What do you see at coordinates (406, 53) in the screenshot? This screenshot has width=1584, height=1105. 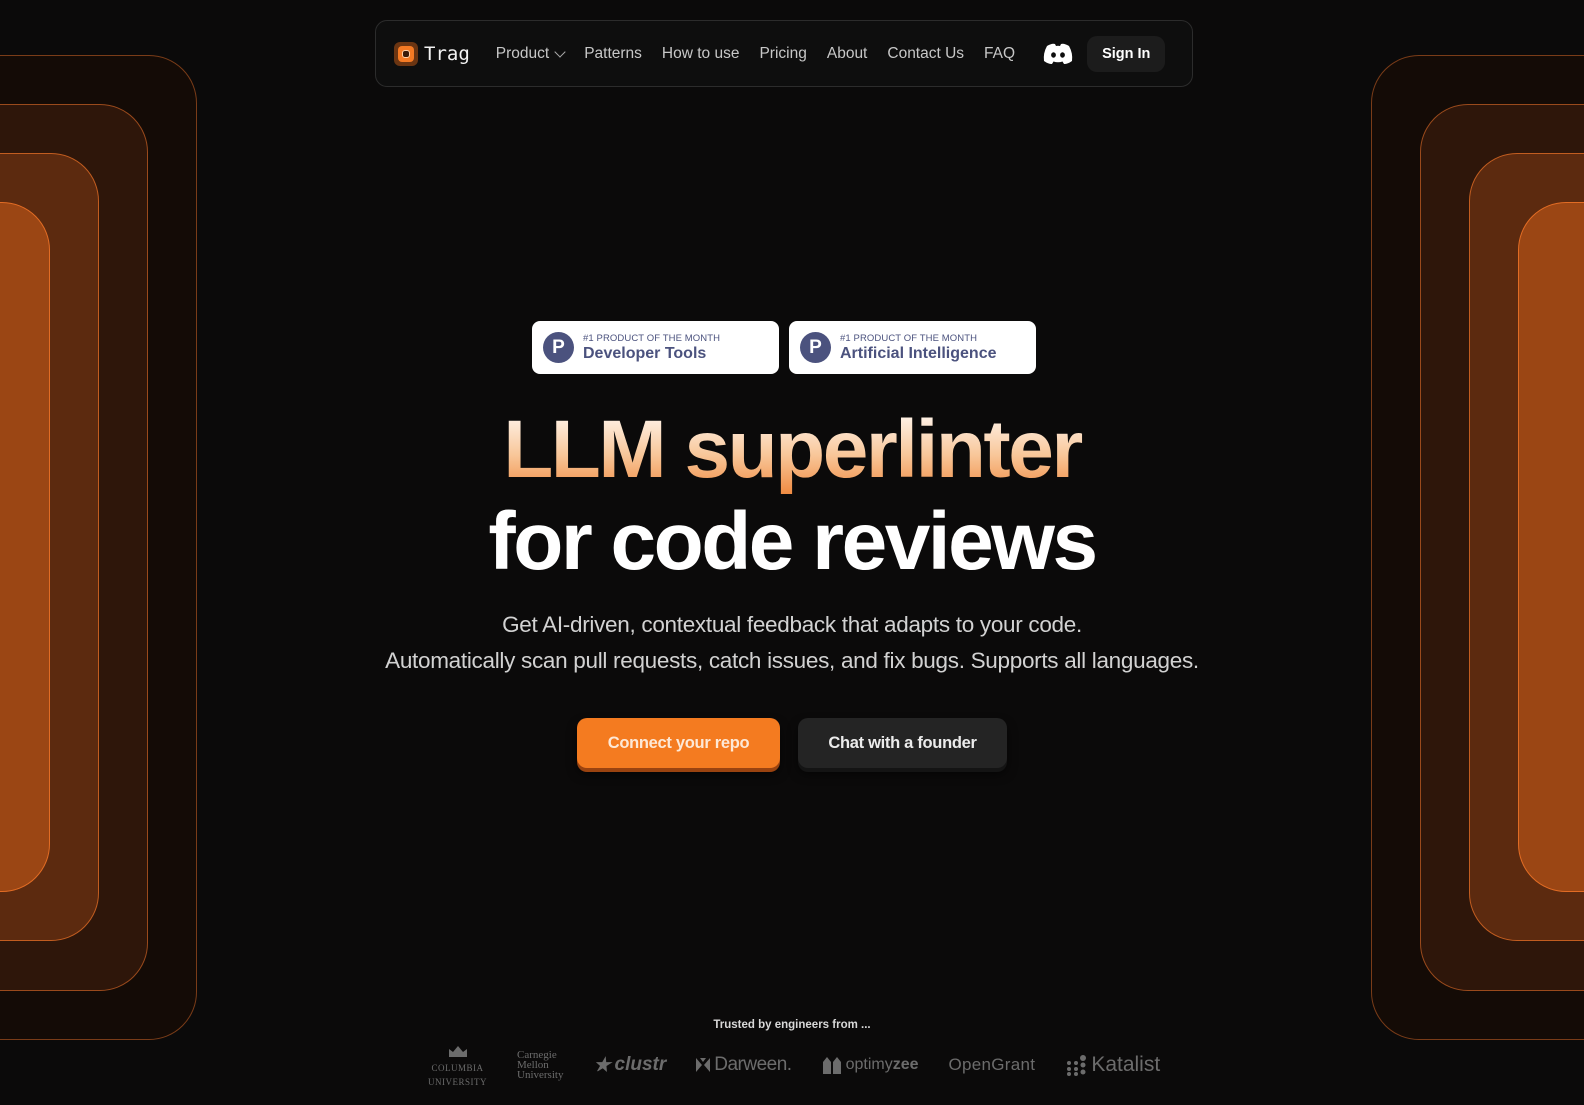 I see `trag-logo-icon` at bounding box center [406, 53].